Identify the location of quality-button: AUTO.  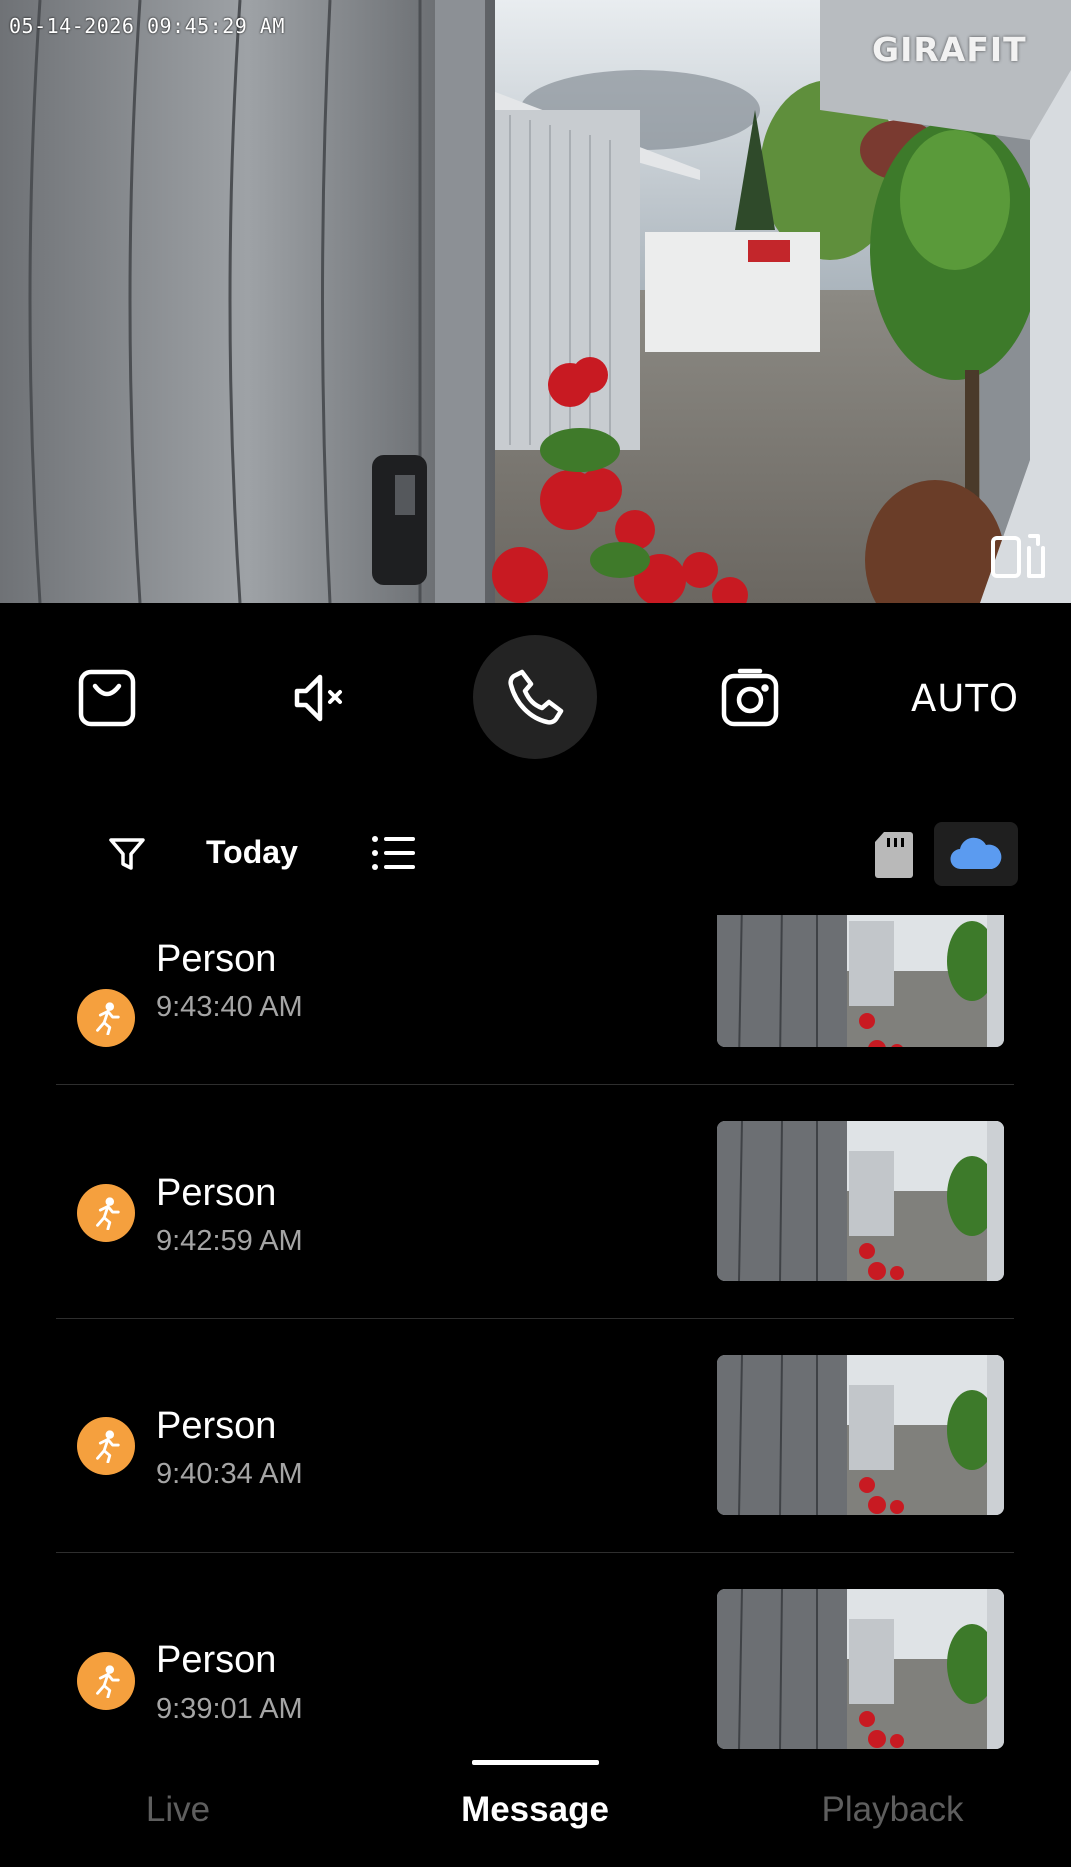
(965, 698).